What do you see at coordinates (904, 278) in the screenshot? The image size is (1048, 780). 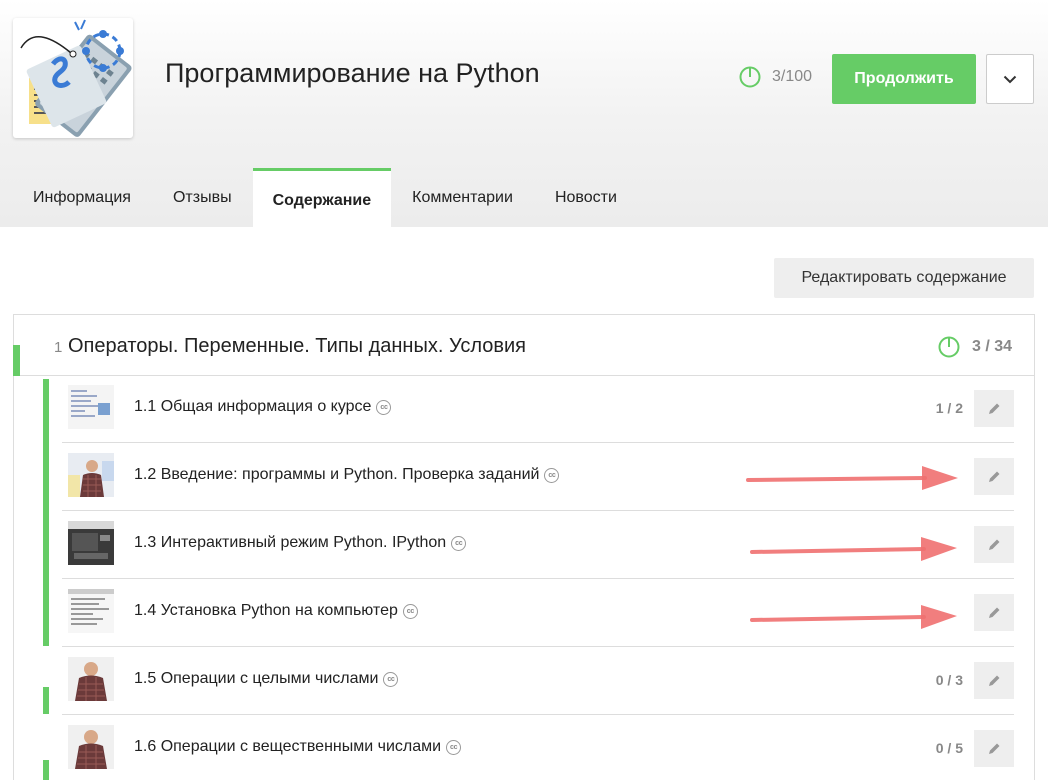 I see `edit-content-button: Редактировать содержание` at bounding box center [904, 278].